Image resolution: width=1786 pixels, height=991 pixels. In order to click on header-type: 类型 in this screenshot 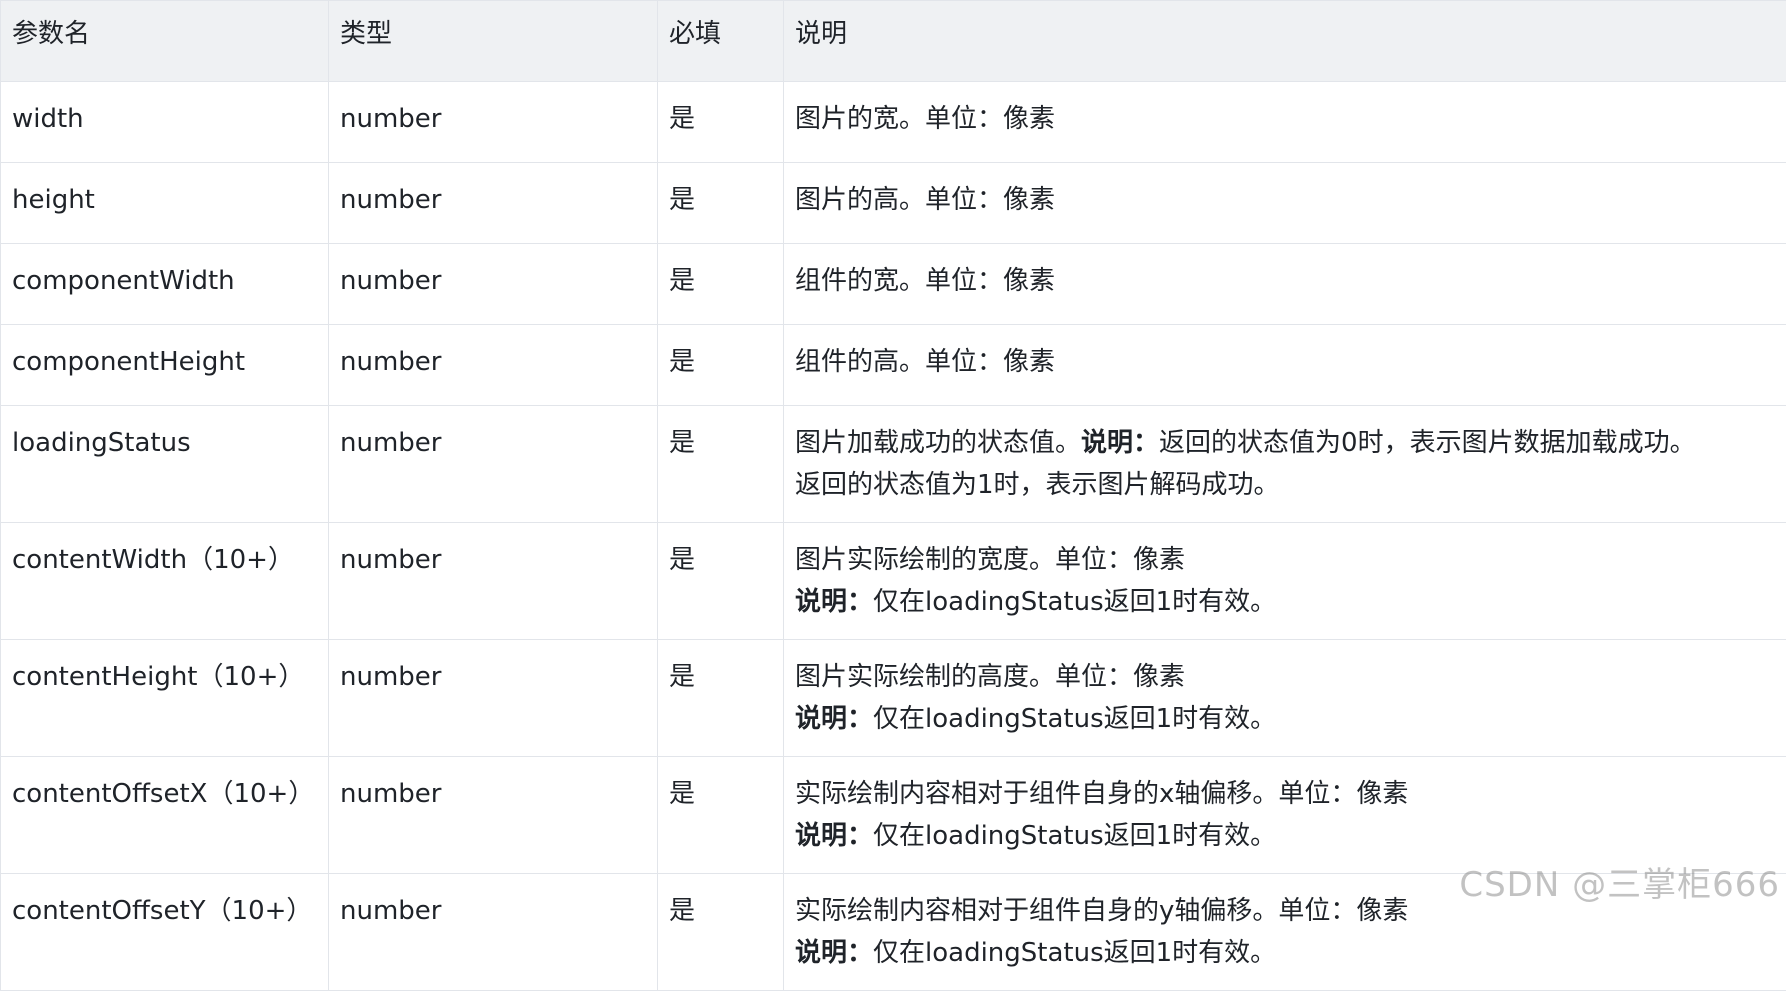, I will do `click(493, 41)`.